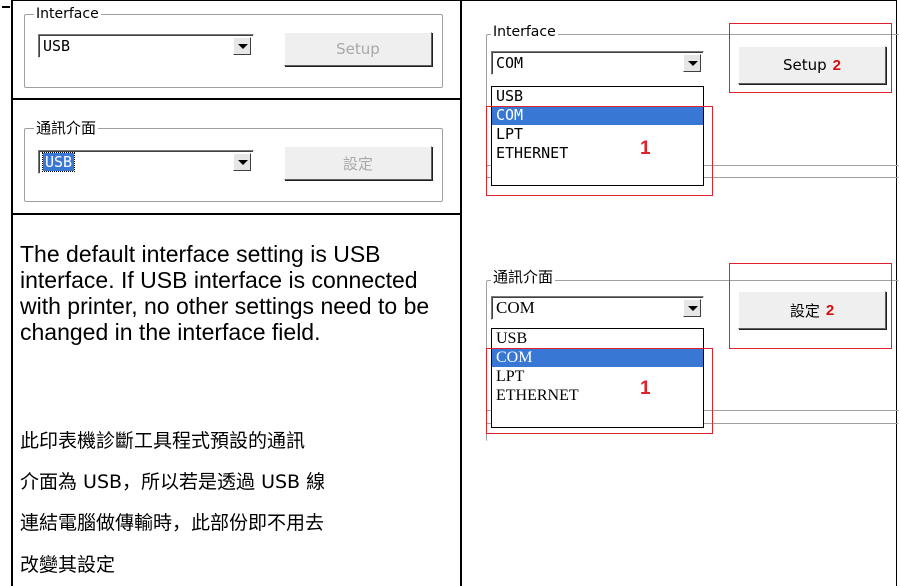 The image size is (899, 586). Describe the element at coordinates (68, 565) in the screenshot. I see `description-chinese-line-4: 改變其設定` at that location.